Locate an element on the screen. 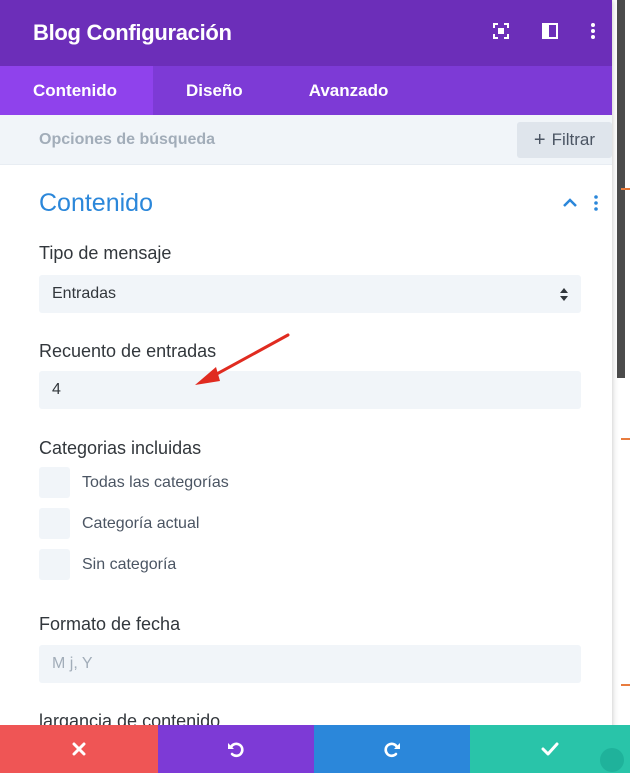 Image resolution: width=630 pixels, height=773 pixels. select-arrows-icon is located at coordinates (564, 294).